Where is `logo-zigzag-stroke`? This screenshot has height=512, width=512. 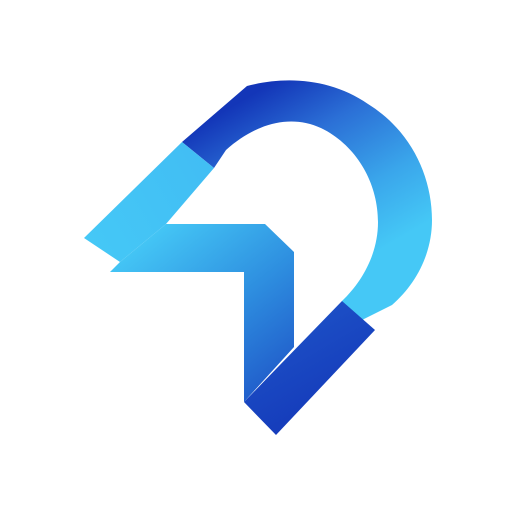
logo-zigzag-stroke is located at coordinates (202, 313).